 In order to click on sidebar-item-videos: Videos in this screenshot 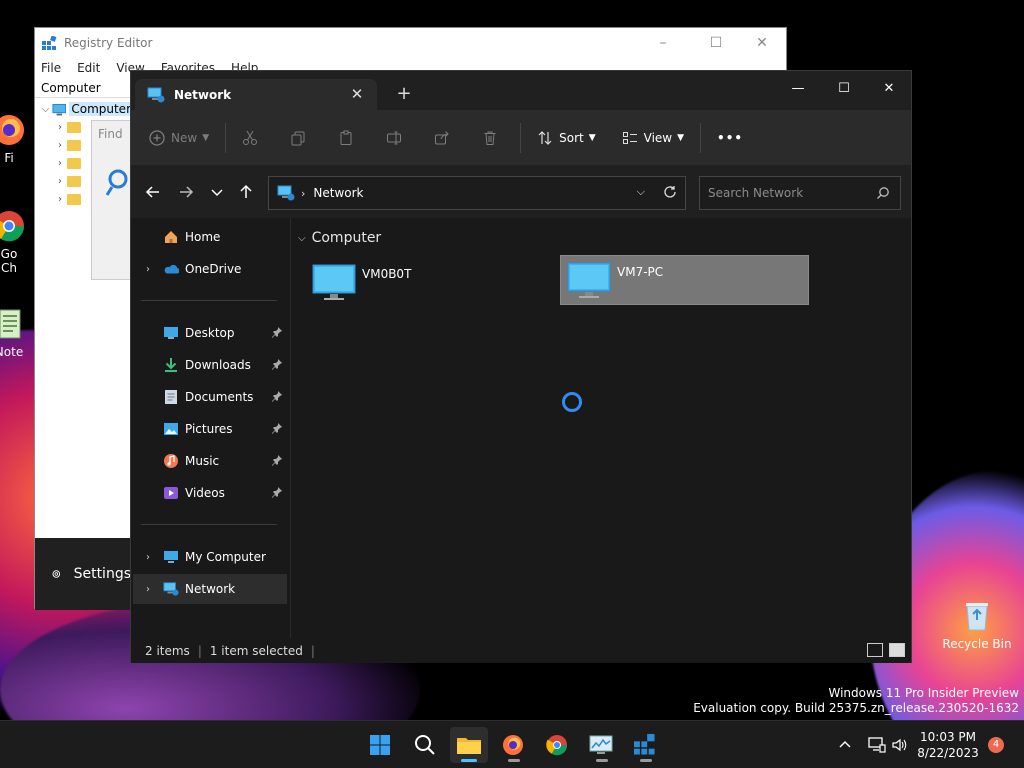, I will do `click(210, 493)`.